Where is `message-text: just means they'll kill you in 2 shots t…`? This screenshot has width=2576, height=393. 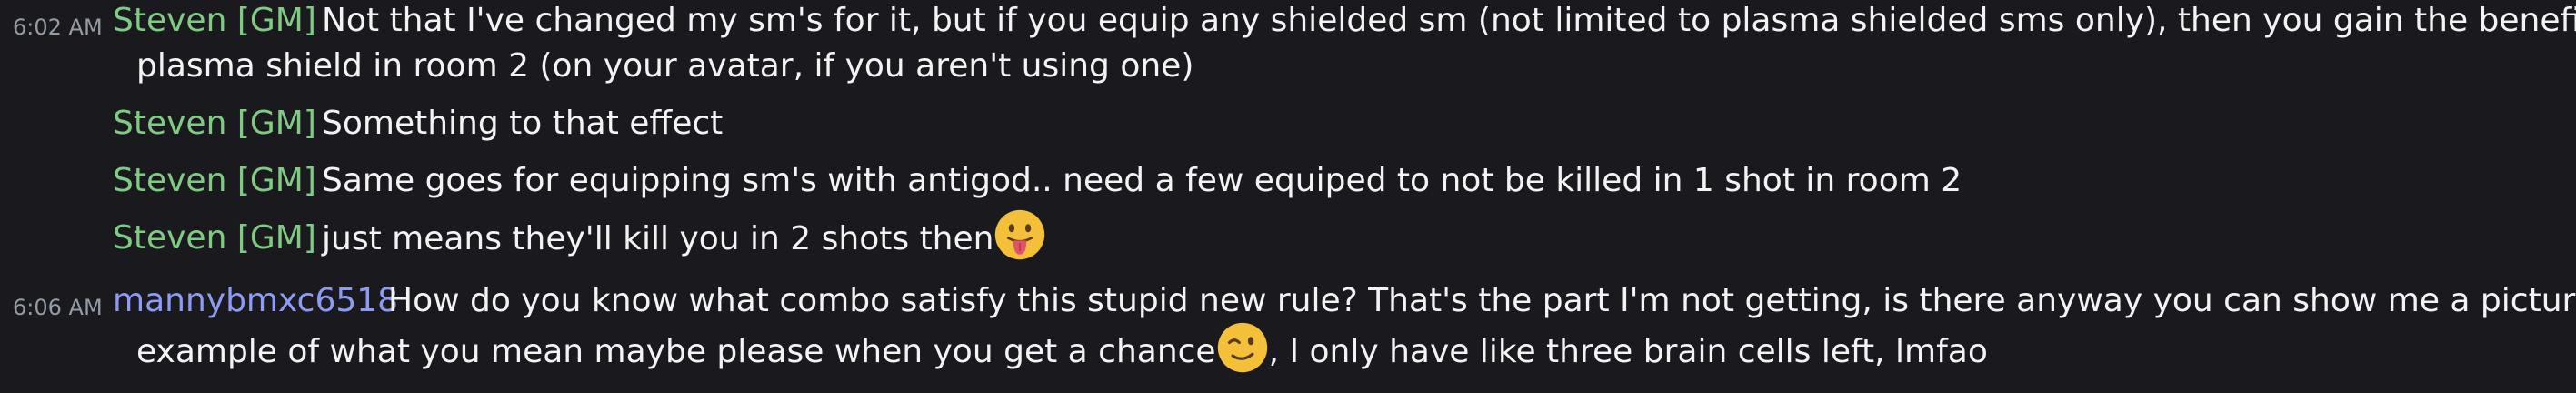
message-text: just means they'll kill you in 2 shots t… is located at coordinates (684, 235).